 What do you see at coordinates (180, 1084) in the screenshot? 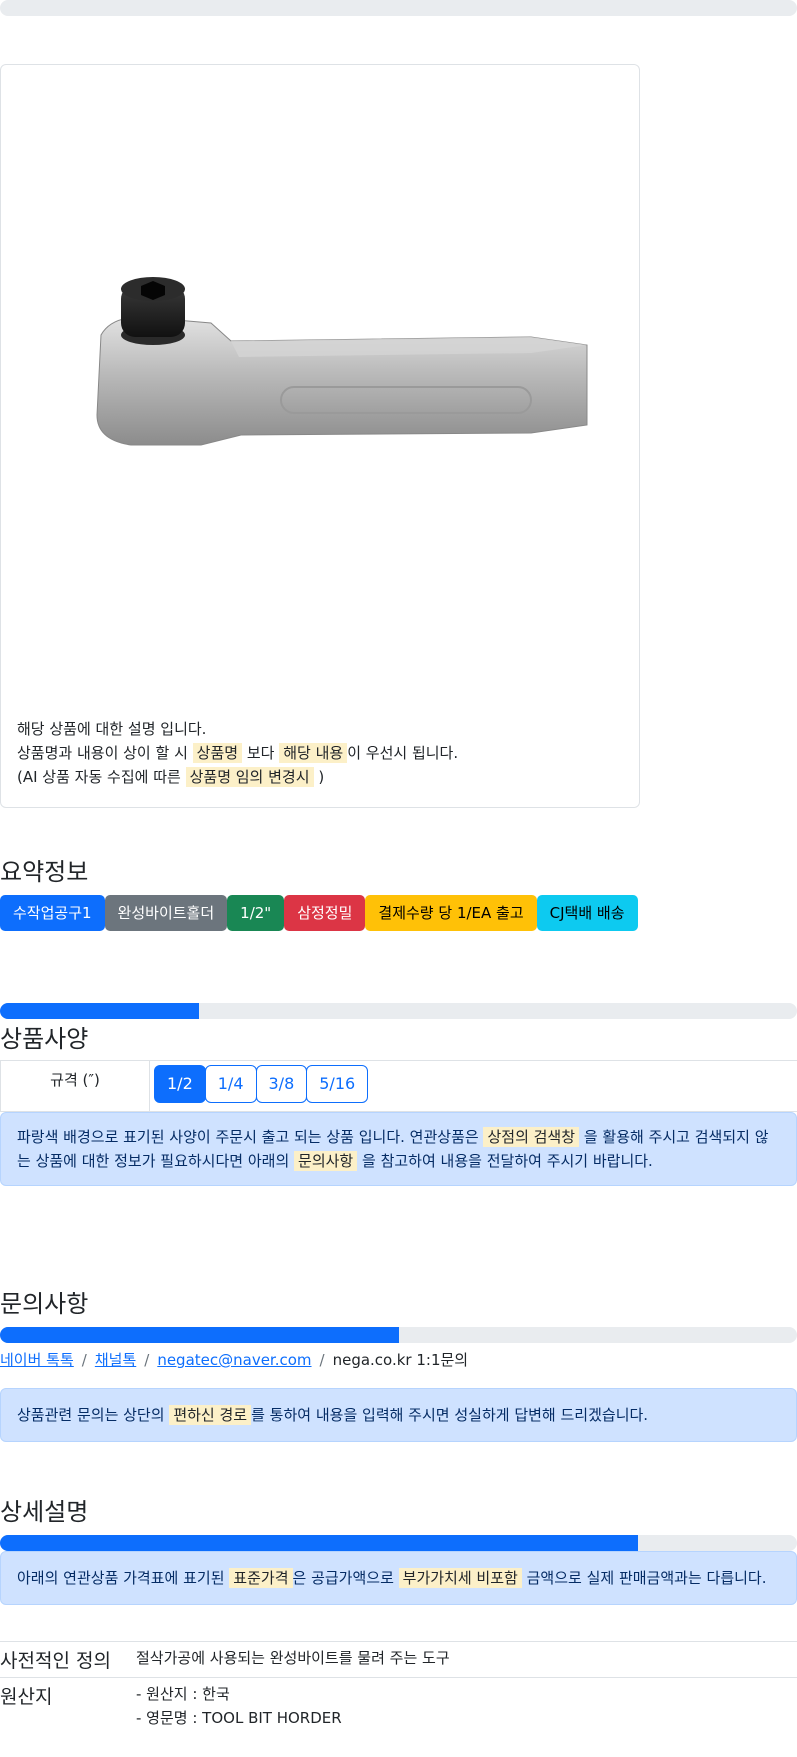
I see `spec-option-1-2: 1/2` at bounding box center [180, 1084].